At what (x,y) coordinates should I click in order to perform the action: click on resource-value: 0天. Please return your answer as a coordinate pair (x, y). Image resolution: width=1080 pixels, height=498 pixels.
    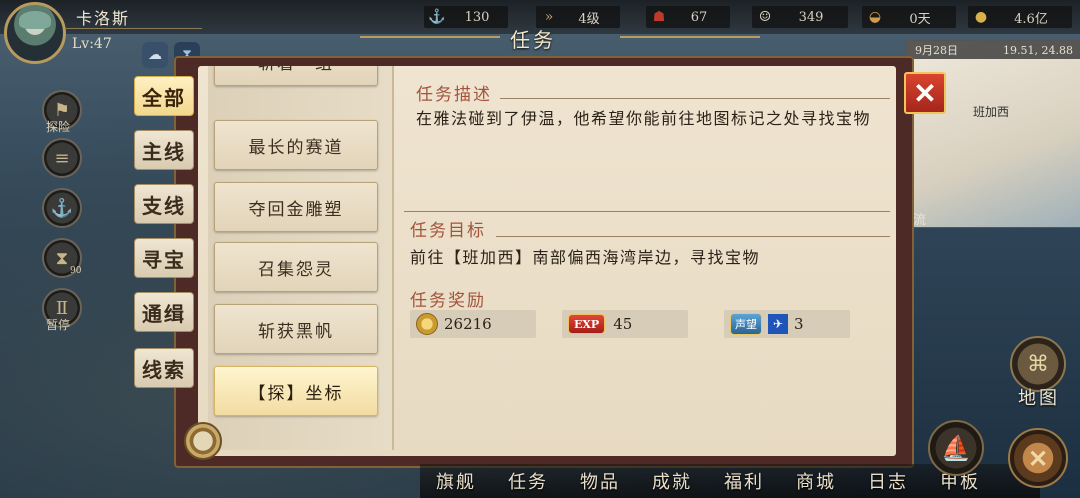
    Looking at the image, I should click on (920, 19).